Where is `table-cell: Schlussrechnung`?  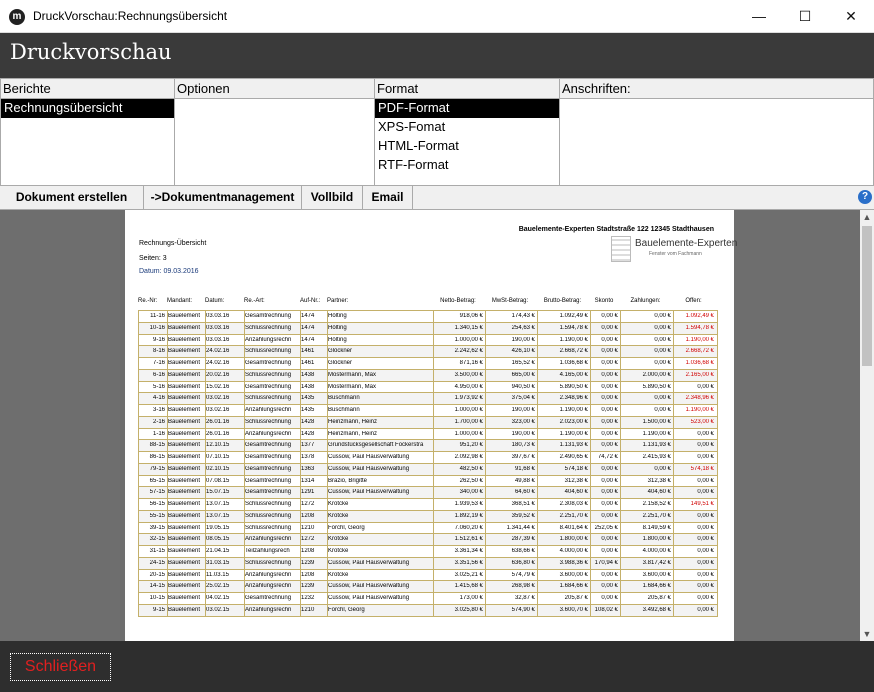
table-cell: Schlussrechnung is located at coordinates (268, 398).